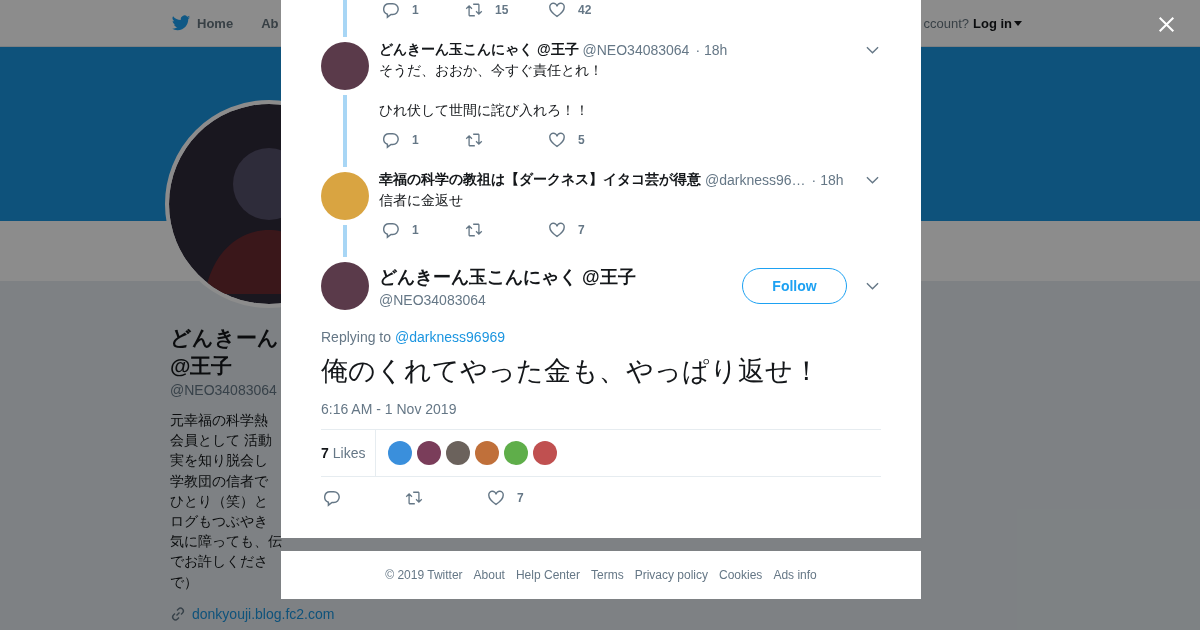  Describe the element at coordinates (671, 575) in the screenshot. I see `footer-link: Privacy policy` at that location.